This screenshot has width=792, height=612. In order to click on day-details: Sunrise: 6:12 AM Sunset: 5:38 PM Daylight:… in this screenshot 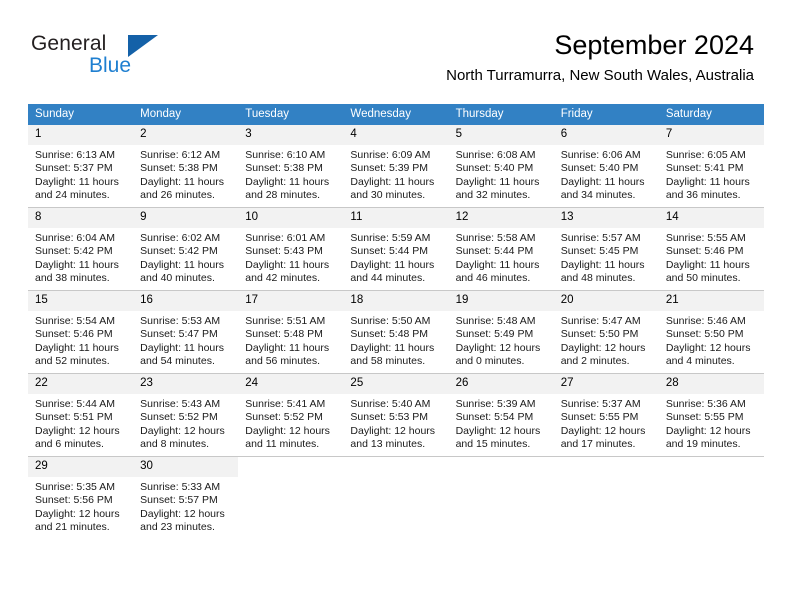, I will do `click(185, 174)`.